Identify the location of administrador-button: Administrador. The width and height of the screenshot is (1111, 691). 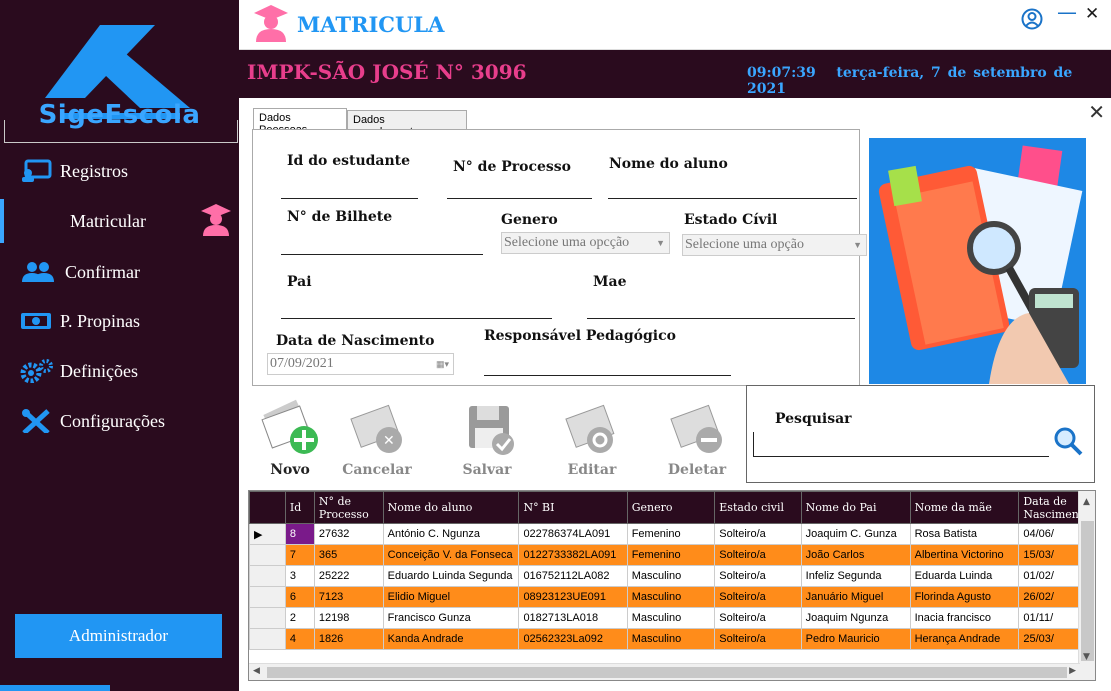
(118, 636).